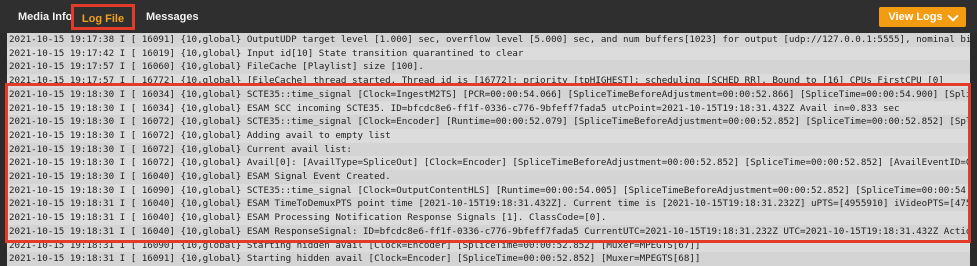 The width and height of the screenshot is (977, 266). I want to click on view-logs-label: View Logs, so click(915, 17).